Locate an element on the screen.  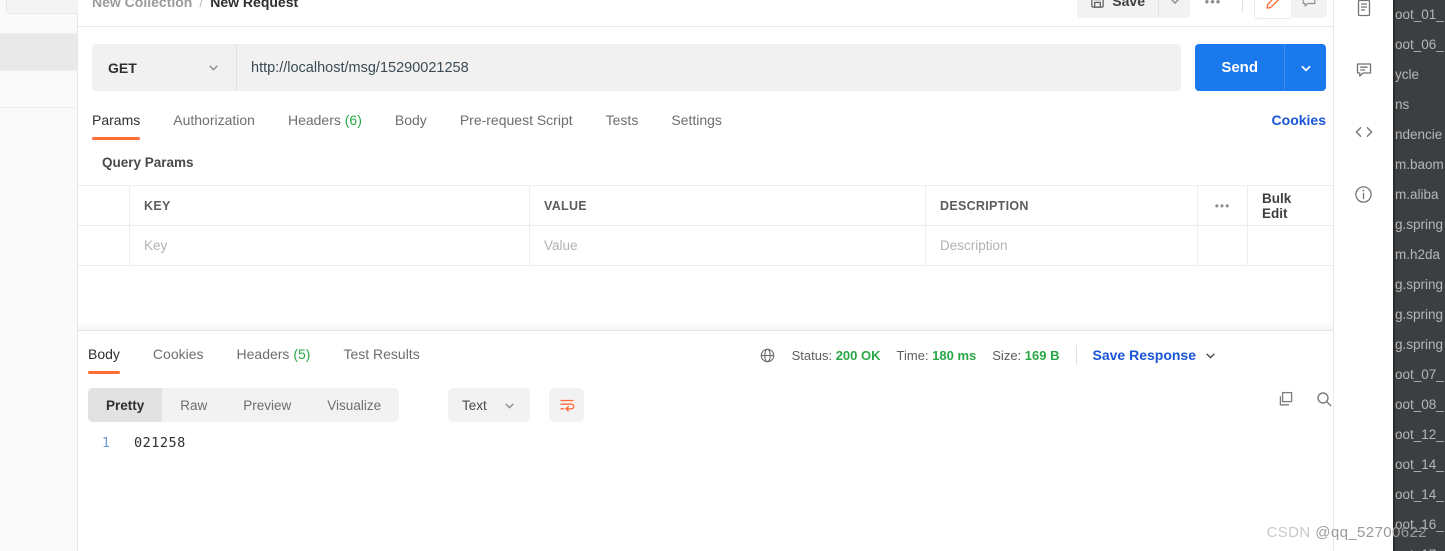
tab-count: (5) is located at coordinates (302, 354).